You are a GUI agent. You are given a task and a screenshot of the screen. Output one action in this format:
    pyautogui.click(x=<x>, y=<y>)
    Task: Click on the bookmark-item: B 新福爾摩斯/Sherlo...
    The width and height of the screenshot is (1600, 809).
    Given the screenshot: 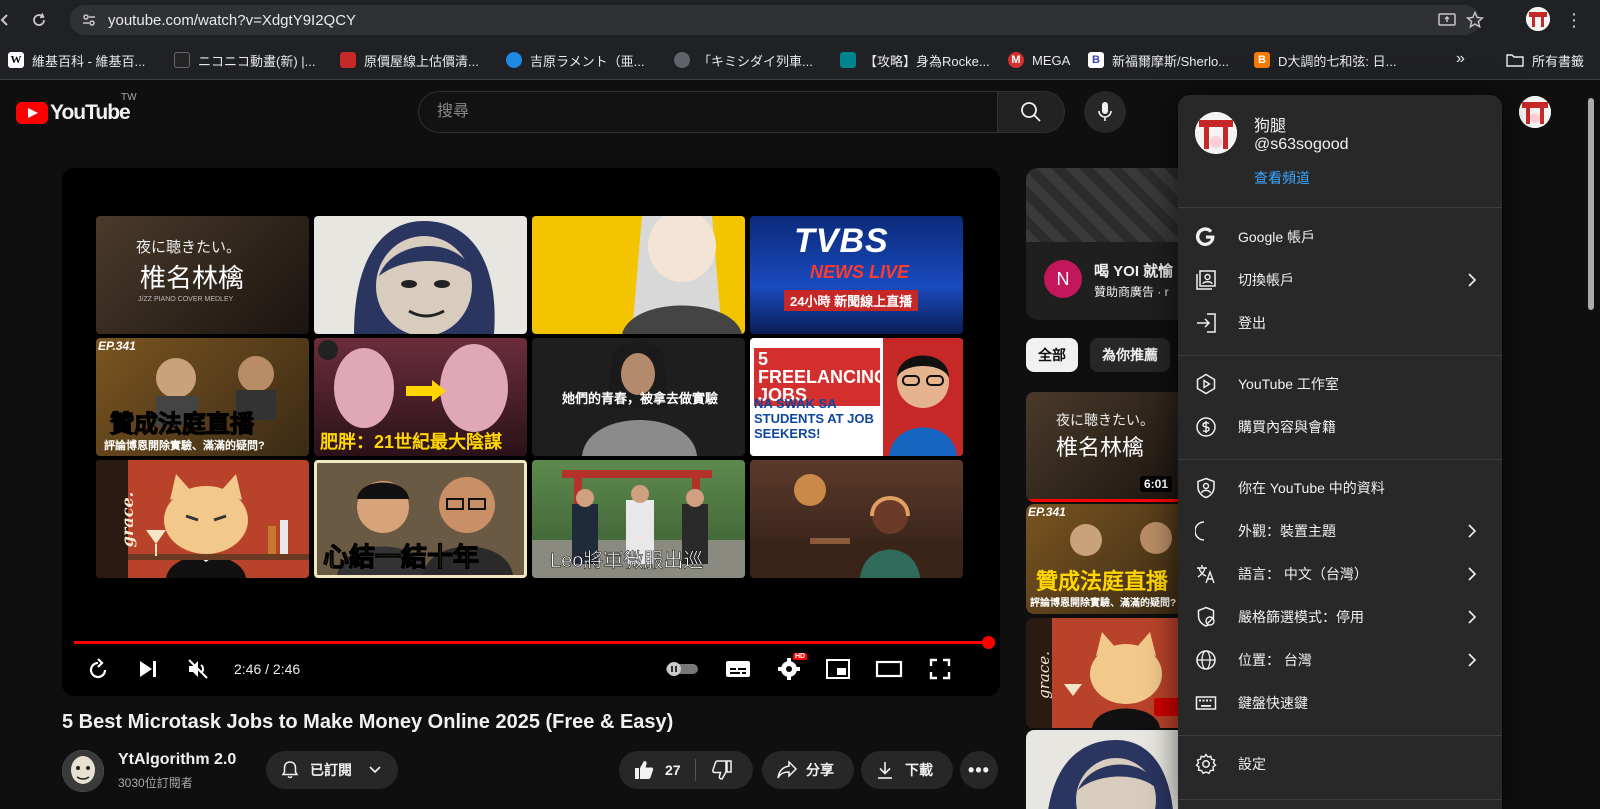 What is the action you would take?
    pyautogui.click(x=1158, y=60)
    